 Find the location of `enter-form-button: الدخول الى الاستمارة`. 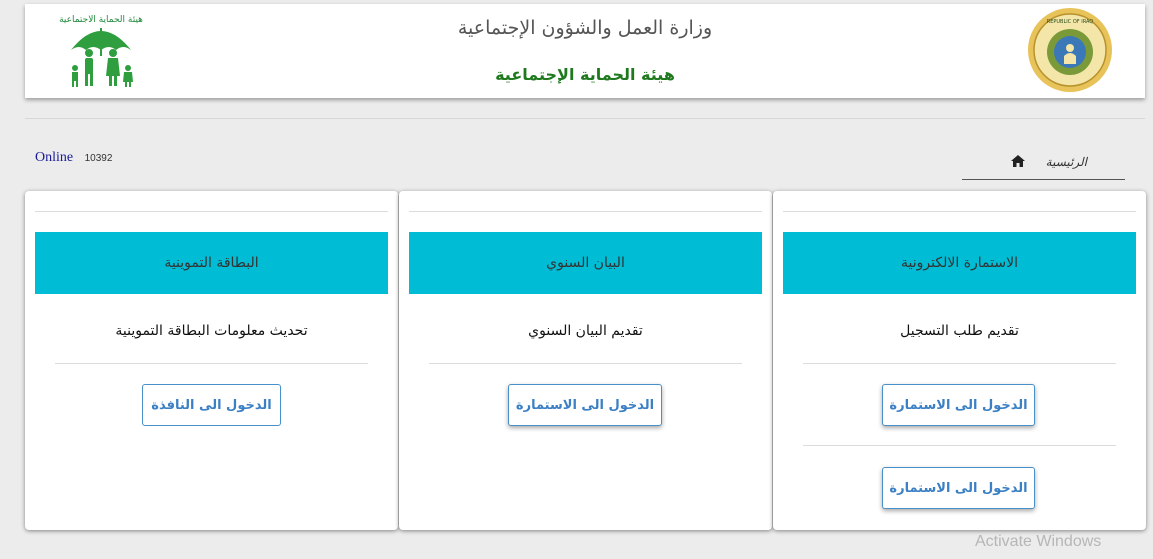

enter-form-button: الدخول الى الاستمارة is located at coordinates (585, 405).